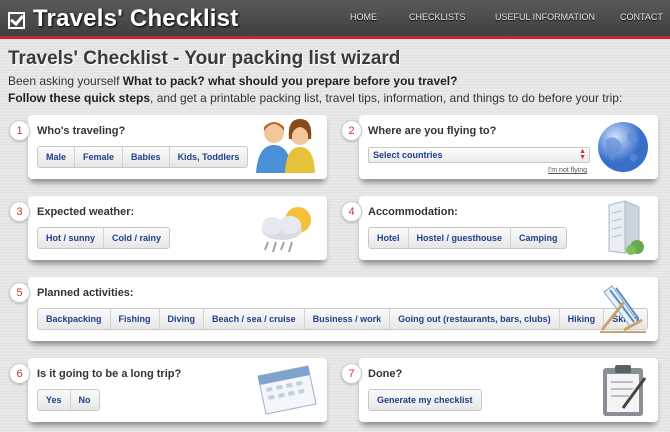 The width and height of the screenshot is (670, 432). What do you see at coordinates (508, 390) in the screenshot?
I see `step-7-panel: Done? Generate my checklist` at bounding box center [508, 390].